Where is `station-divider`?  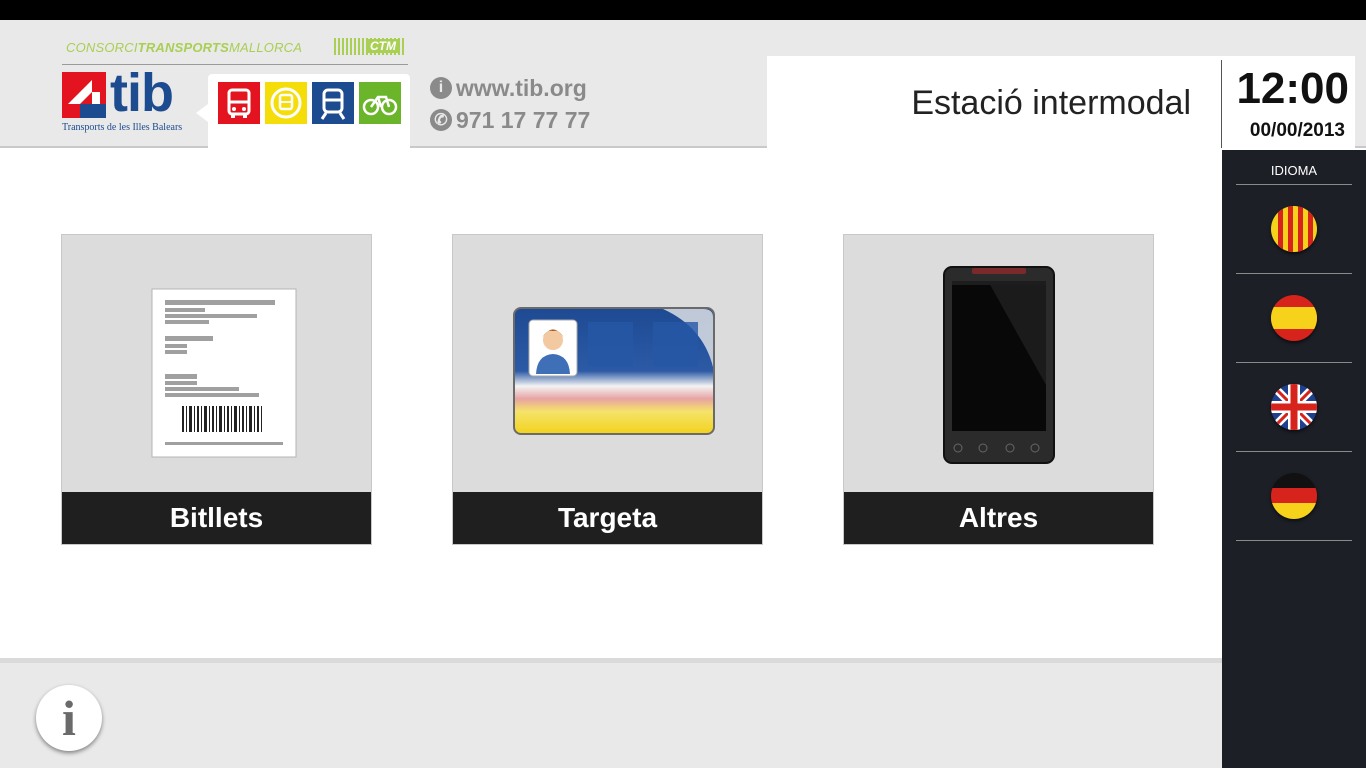
station-divider is located at coordinates (1221, 104).